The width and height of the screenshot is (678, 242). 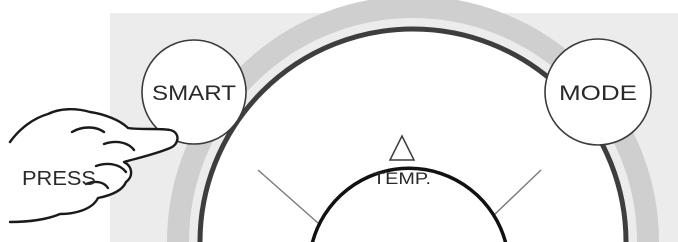 What do you see at coordinates (59, 179) in the screenshot?
I see `press-label: PRESS` at bounding box center [59, 179].